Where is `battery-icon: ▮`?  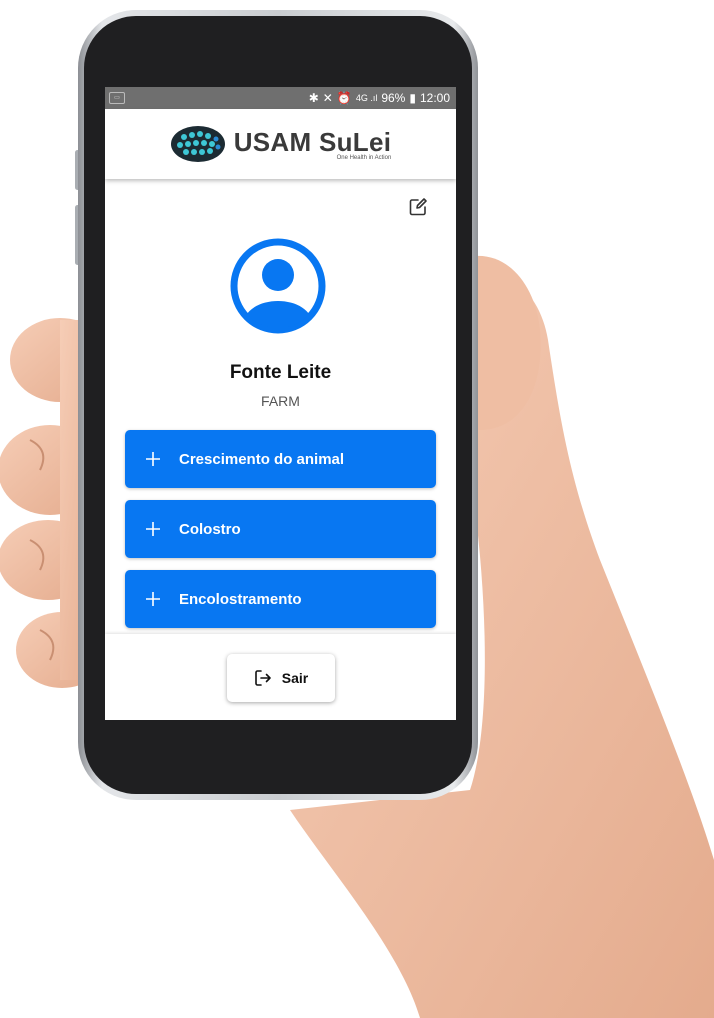 battery-icon: ▮ is located at coordinates (412, 98).